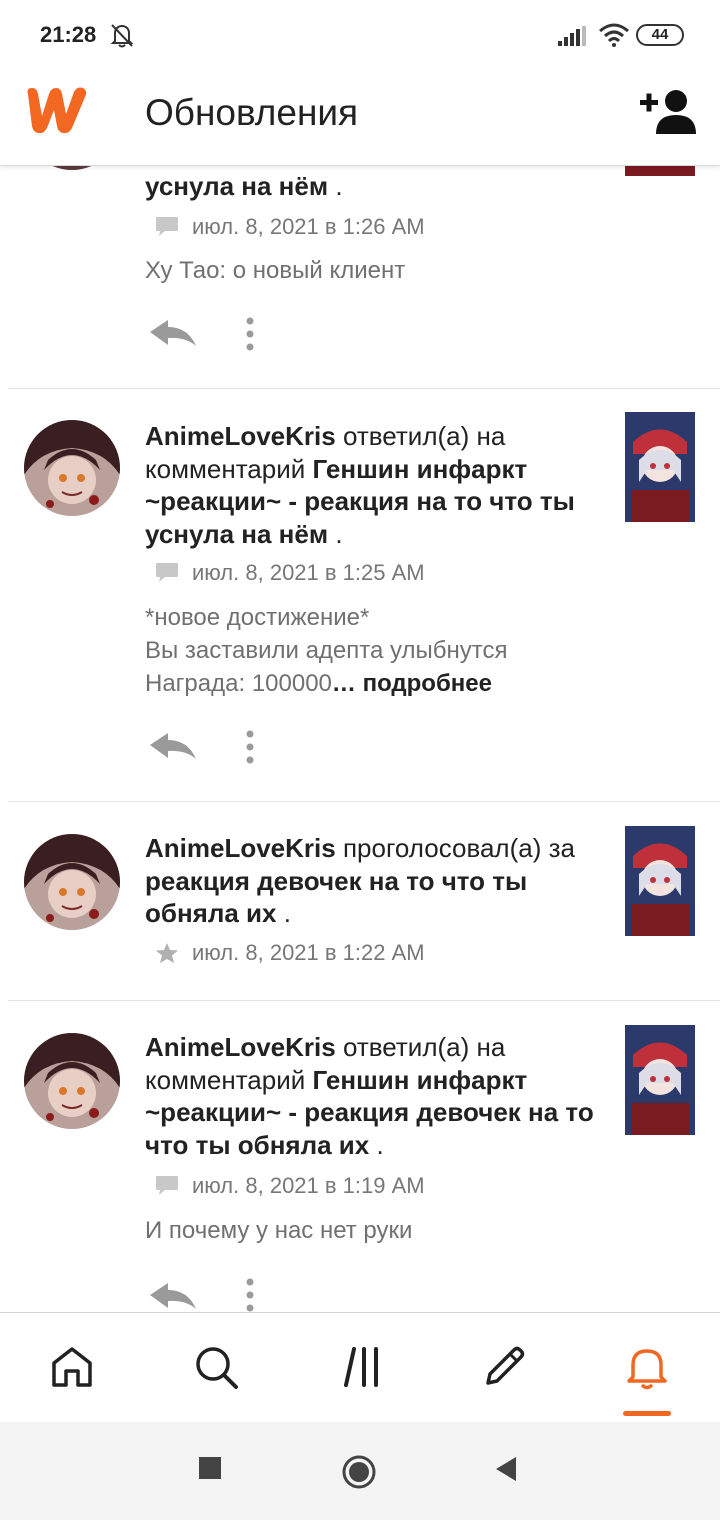  What do you see at coordinates (360, 118) in the screenshot?
I see `app-header: Обновления` at bounding box center [360, 118].